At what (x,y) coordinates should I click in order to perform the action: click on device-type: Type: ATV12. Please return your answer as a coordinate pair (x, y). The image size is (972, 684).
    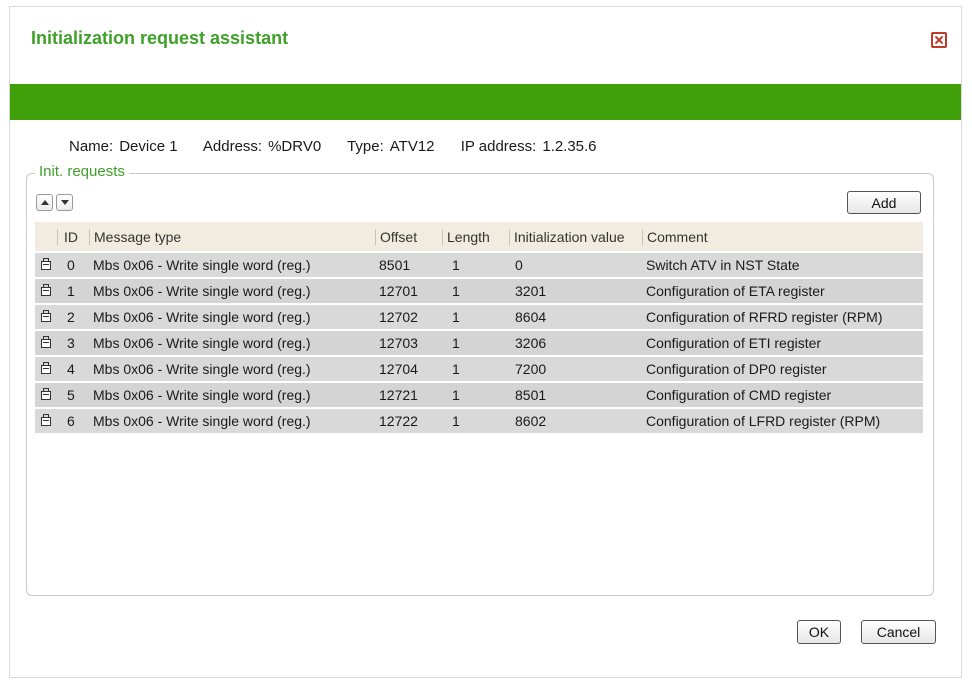
    Looking at the image, I should click on (390, 146).